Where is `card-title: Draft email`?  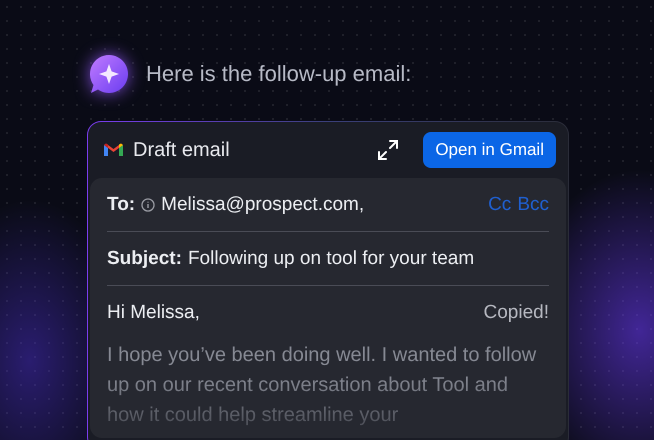
card-title: Draft email is located at coordinates (182, 150).